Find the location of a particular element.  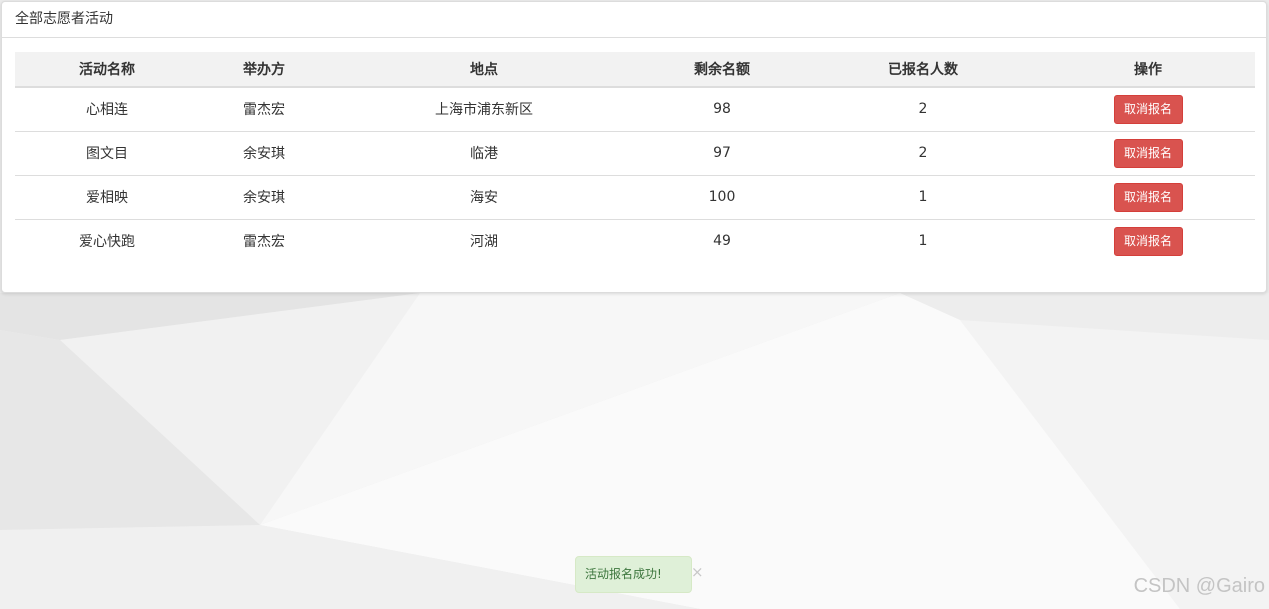

cell-location: 上海市浦东新区 is located at coordinates (484, 110).